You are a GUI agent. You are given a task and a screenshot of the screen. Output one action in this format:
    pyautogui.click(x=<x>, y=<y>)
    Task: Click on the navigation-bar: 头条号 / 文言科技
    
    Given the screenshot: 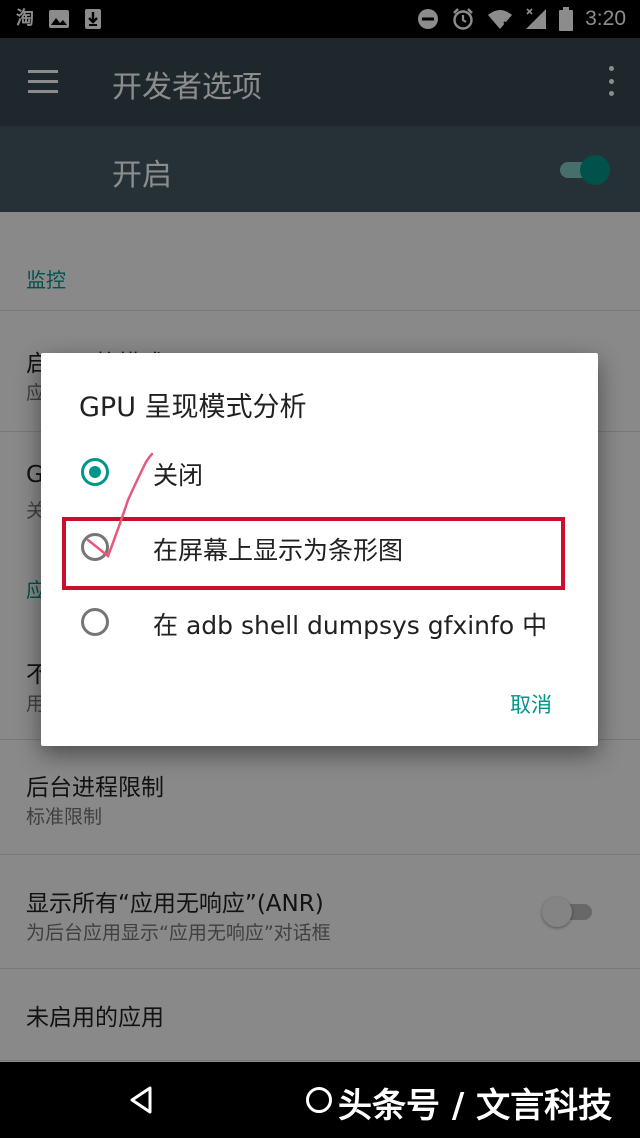 What is the action you would take?
    pyautogui.click(x=320, y=1100)
    